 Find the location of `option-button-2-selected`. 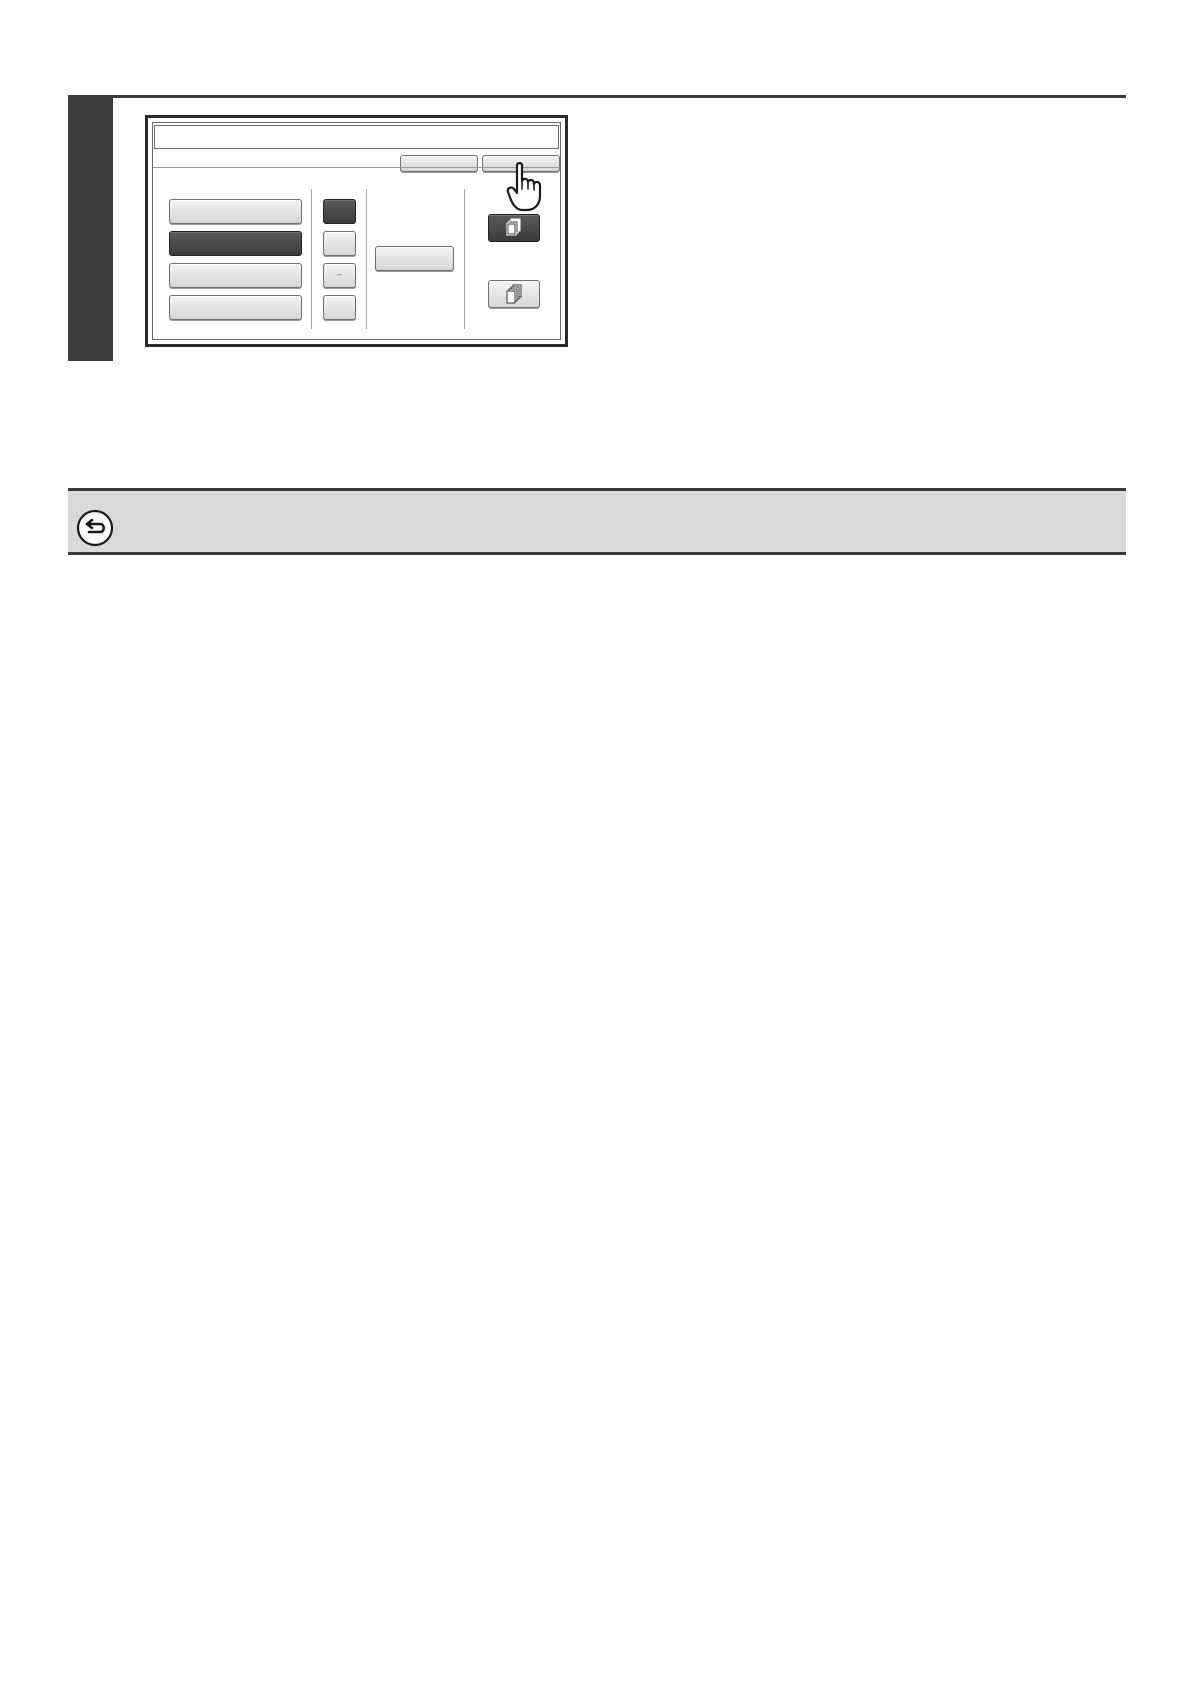

option-button-2-selected is located at coordinates (235, 243).